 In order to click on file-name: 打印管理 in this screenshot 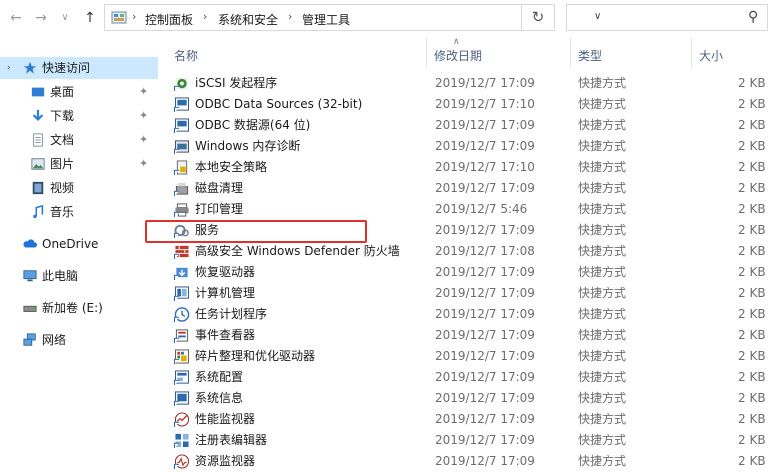, I will do `click(219, 209)`.